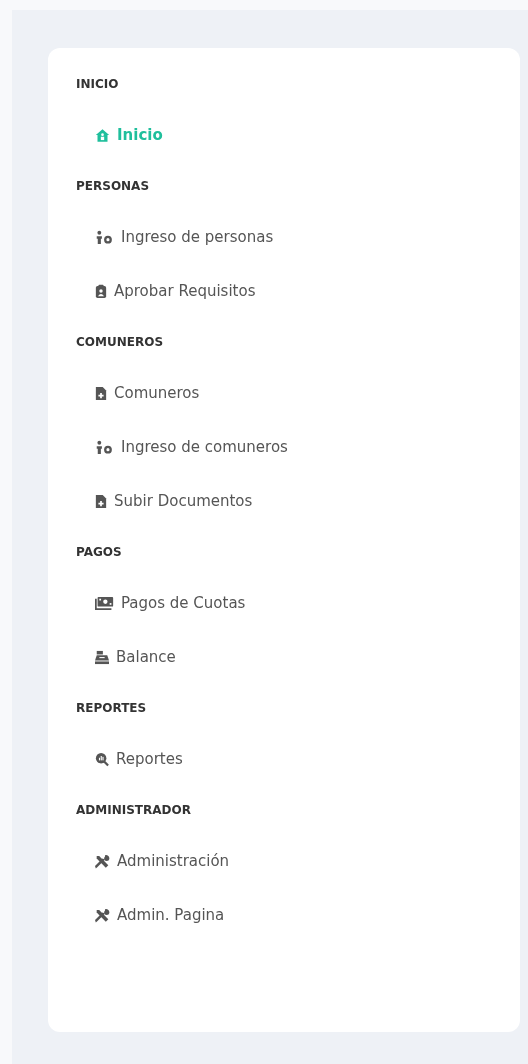 This screenshot has height=1064, width=528. What do you see at coordinates (170, 603) in the screenshot?
I see `nav-item: Pagos de Cuotas` at bounding box center [170, 603].